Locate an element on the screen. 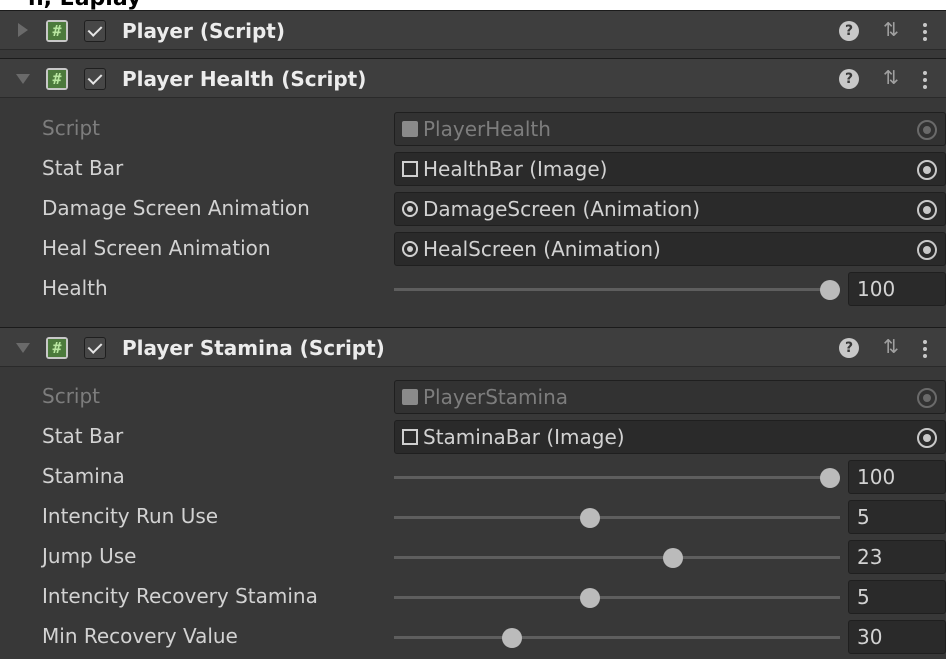  field-row-intencity-recovery-stamina: Intencity Recovery Stamina 5 is located at coordinates (473, 597).